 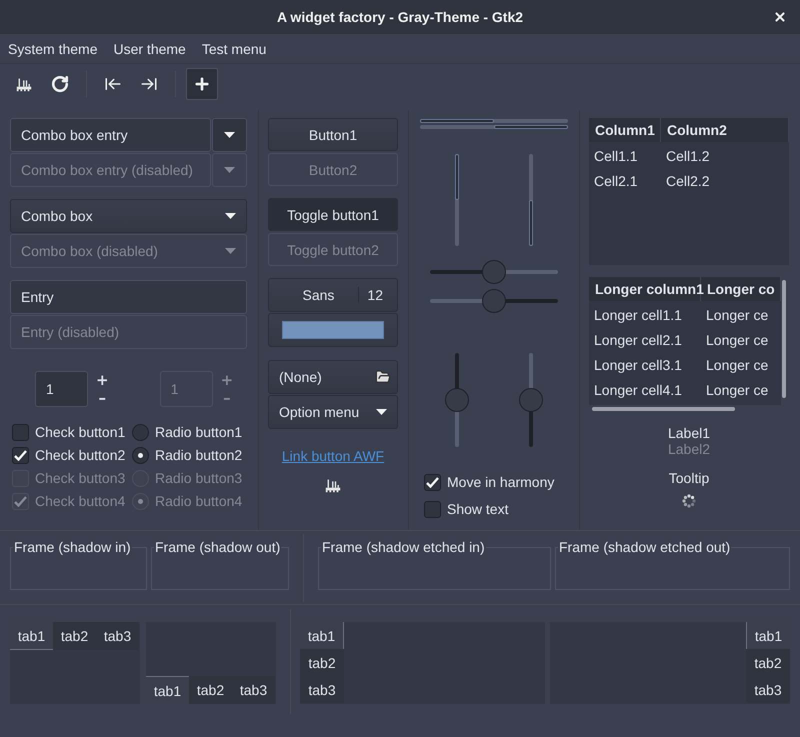 What do you see at coordinates (645, 547) in the screenshot?
I see `frame-label: Frame (shadow etched out)` at bounding box center [645, 547].